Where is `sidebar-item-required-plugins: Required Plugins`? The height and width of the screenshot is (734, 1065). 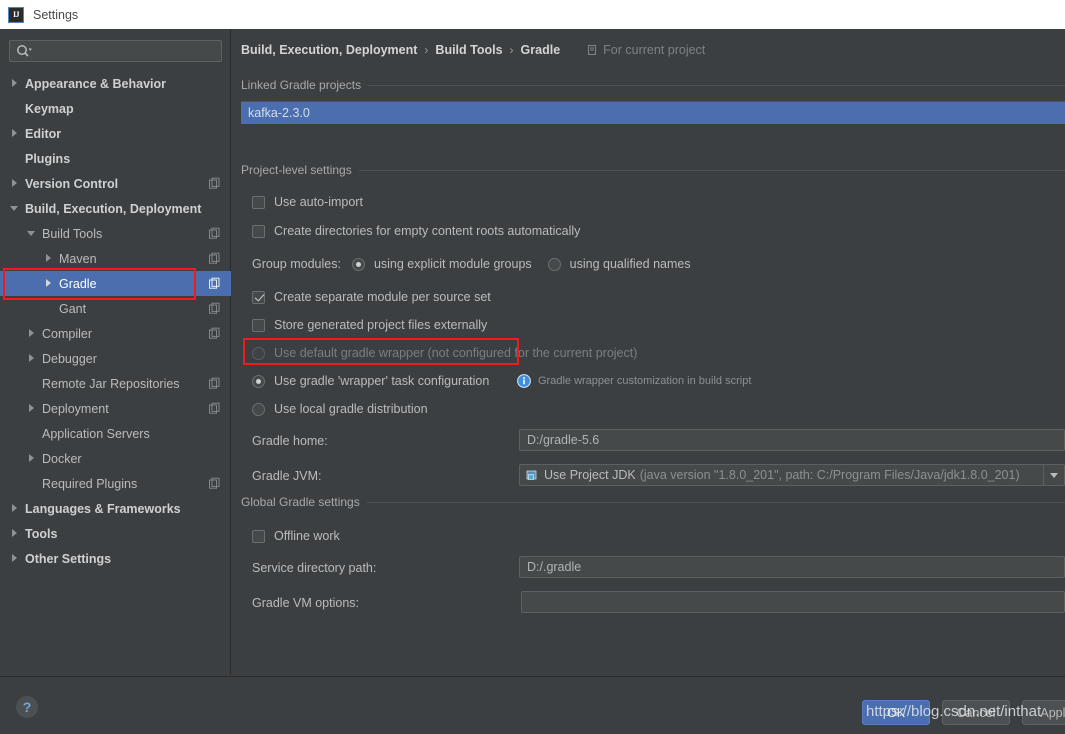 sidebar-item-required-plugins: Required Plugins is located at coordinates (115, 483).